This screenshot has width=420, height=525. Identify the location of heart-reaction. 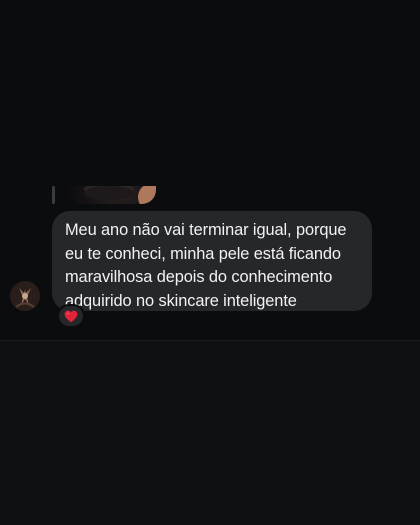
(71, 316).